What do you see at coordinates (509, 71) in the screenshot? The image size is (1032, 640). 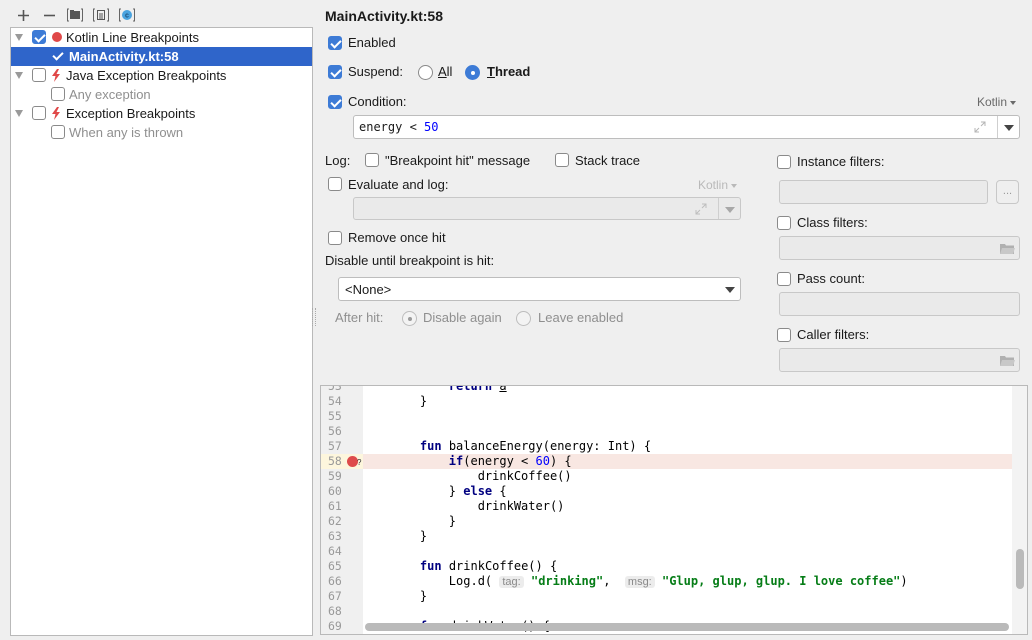 I see `suspend-thread-label: Thread` at bounding box center [509, 71].